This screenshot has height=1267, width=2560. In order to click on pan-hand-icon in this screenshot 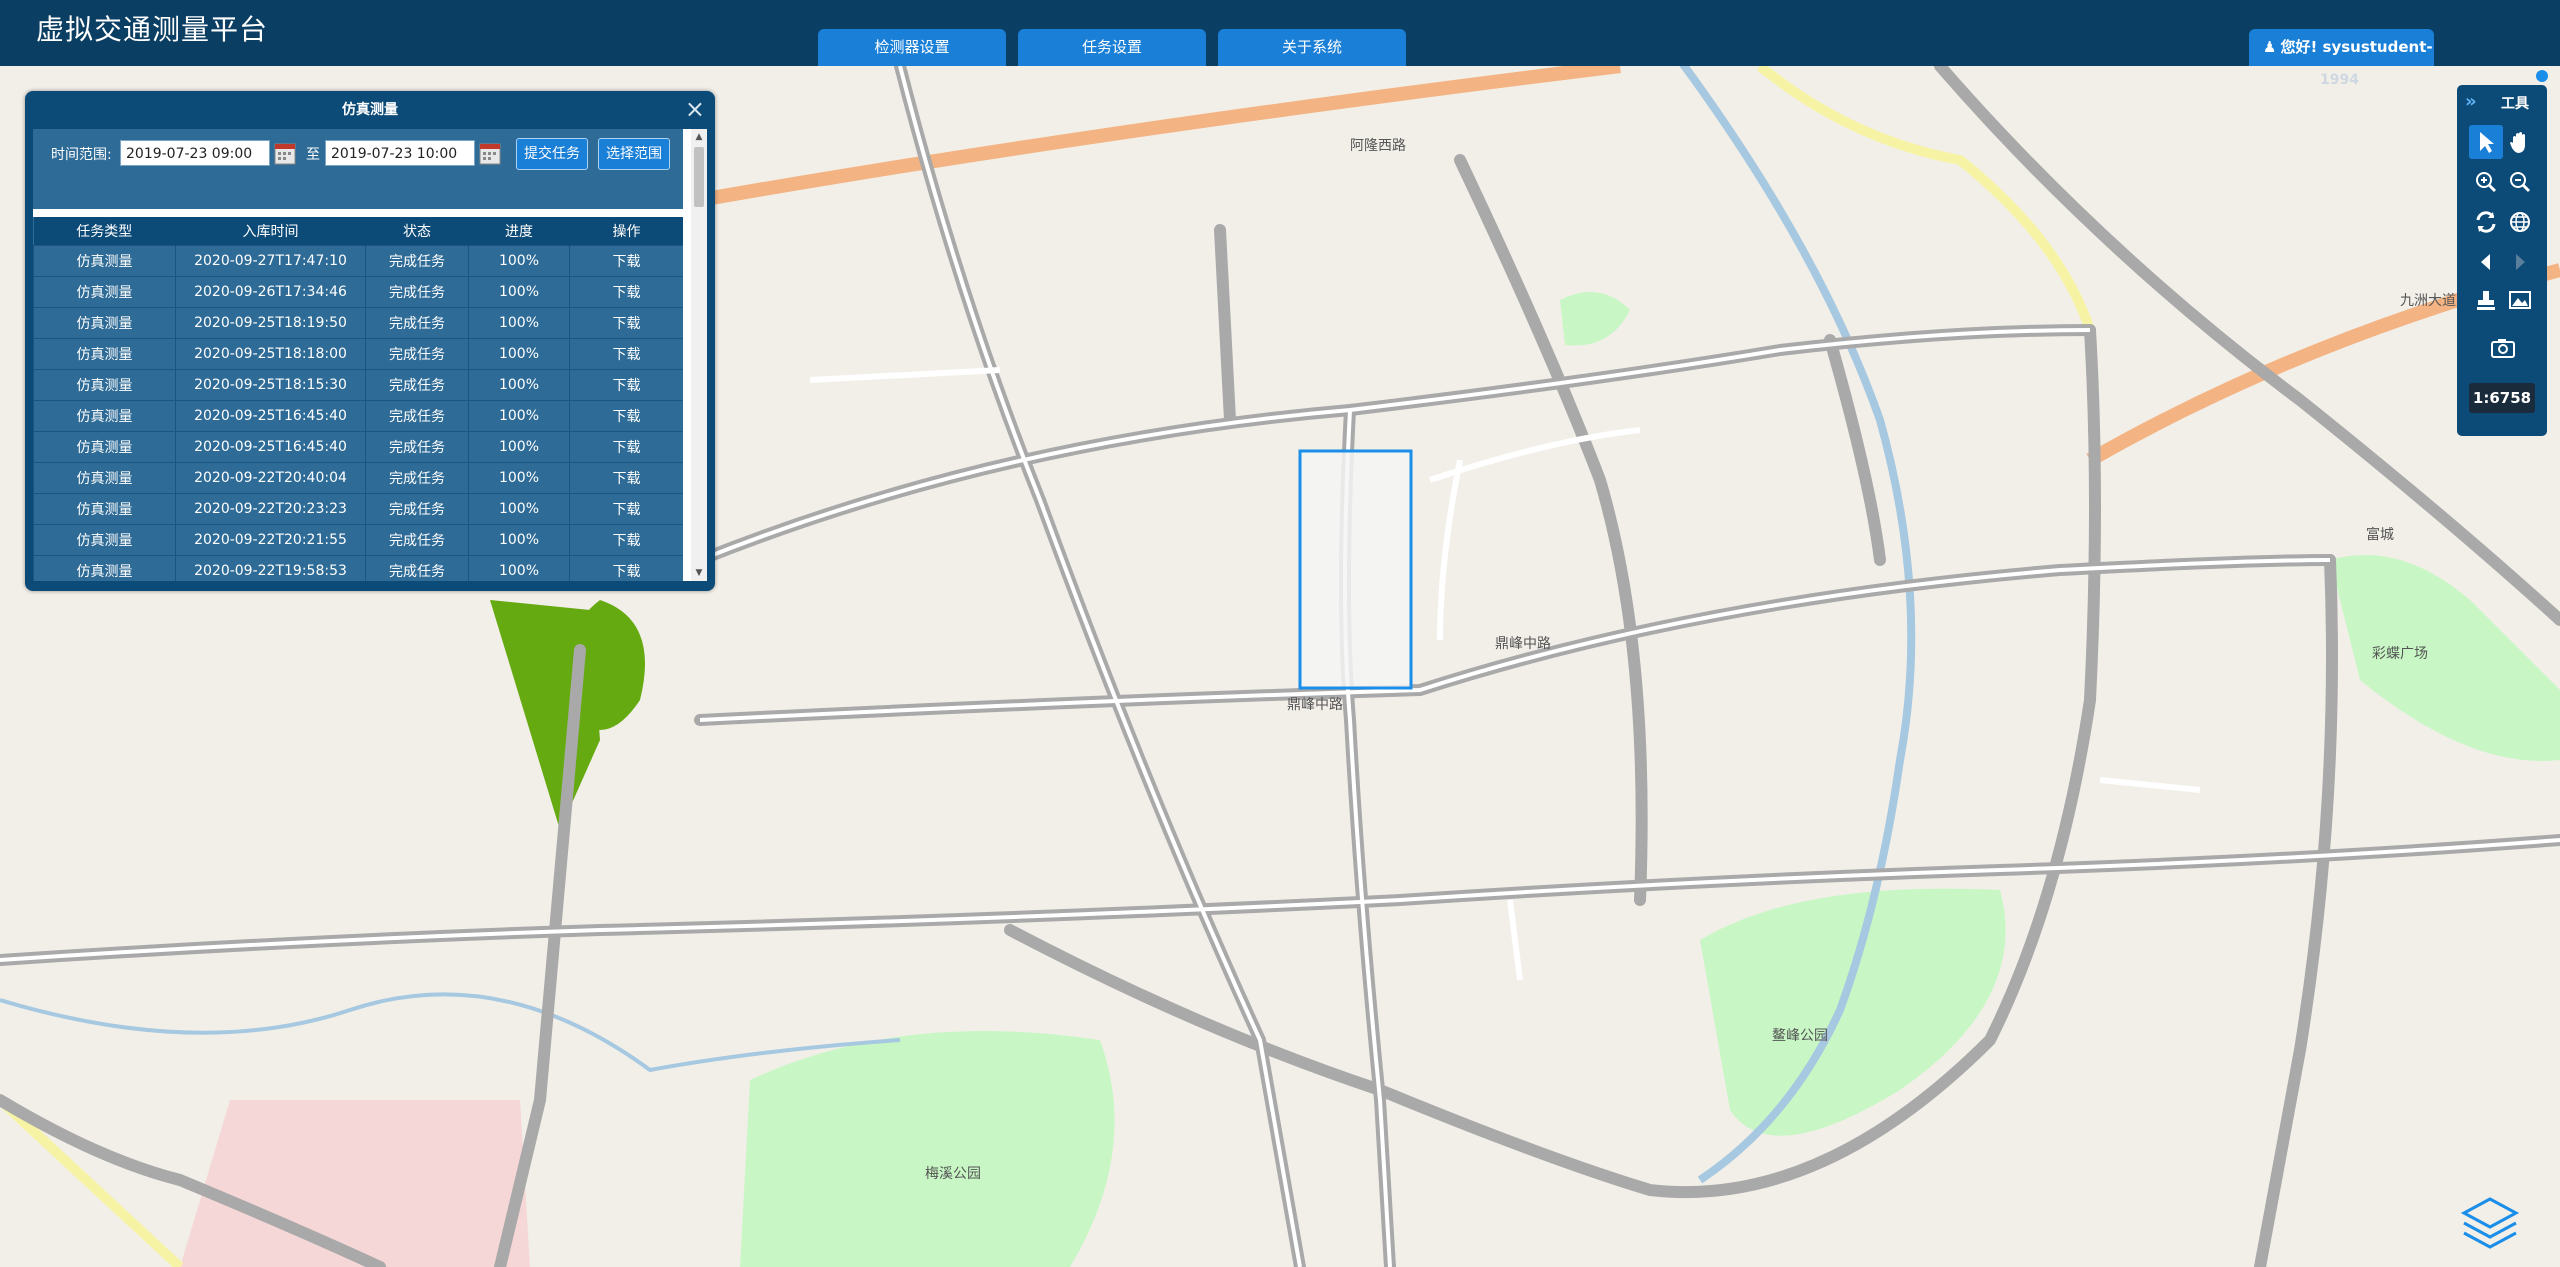, I will do `click(2520, 142)`.